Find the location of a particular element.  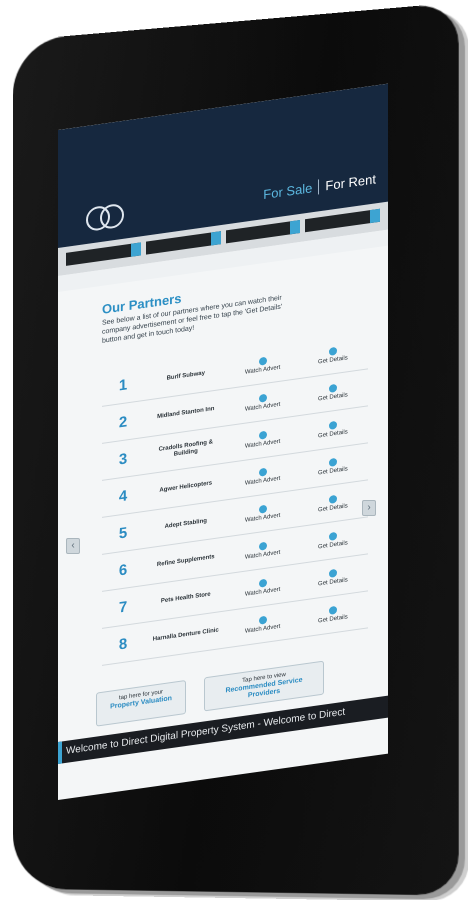

listing-tabs: For Sale For Rent is located at coordinates (319, 187).